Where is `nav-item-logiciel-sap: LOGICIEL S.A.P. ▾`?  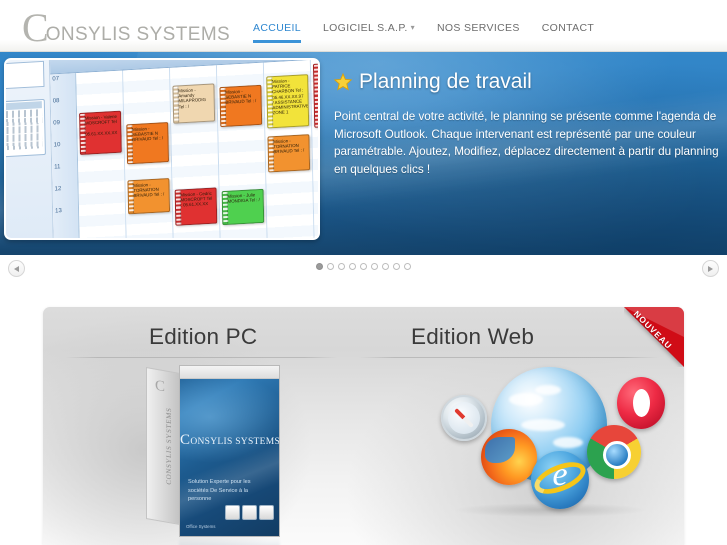 nav-item-logiciel-sap: LOGICIEL S.A.P. ▾ is located at coordinates (370, 32).